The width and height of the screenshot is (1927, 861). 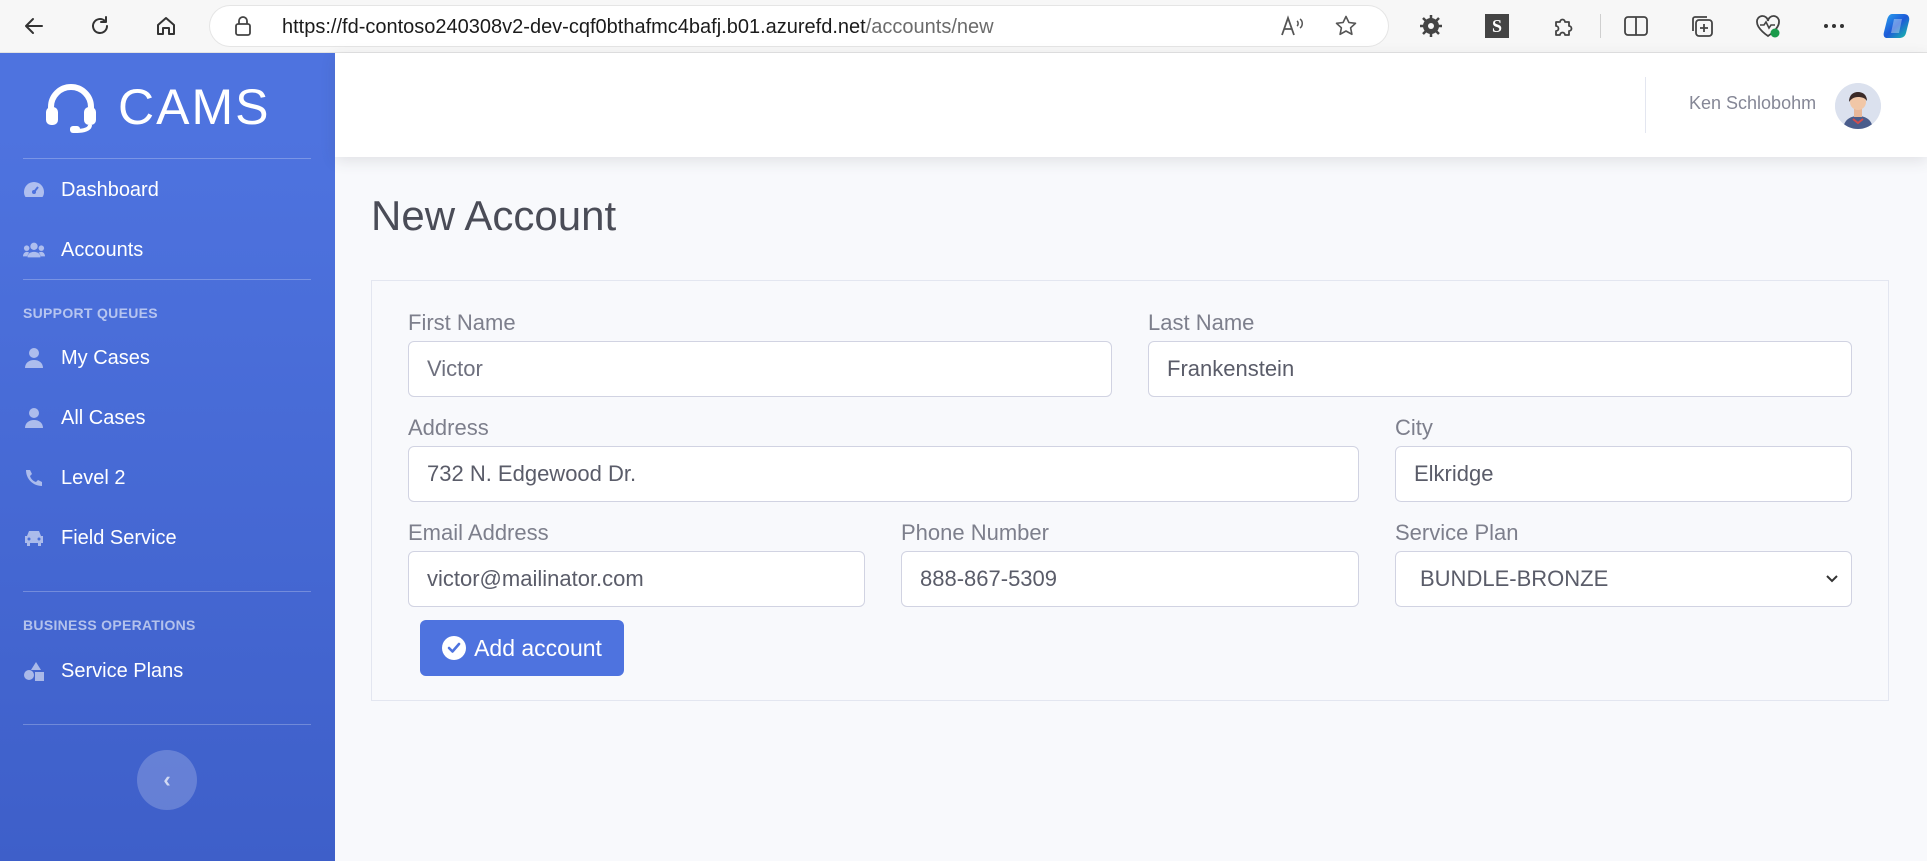 I want to click on url-path: /accounts/new, so click(x=929, y=27).